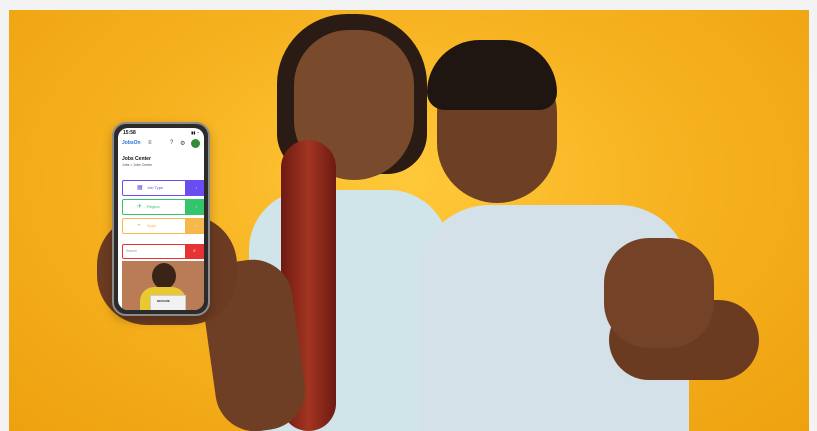 Image resolution: width=817 pixels, height=431 pixels. I want to click on search-button: ⌕, so click(194, 251).